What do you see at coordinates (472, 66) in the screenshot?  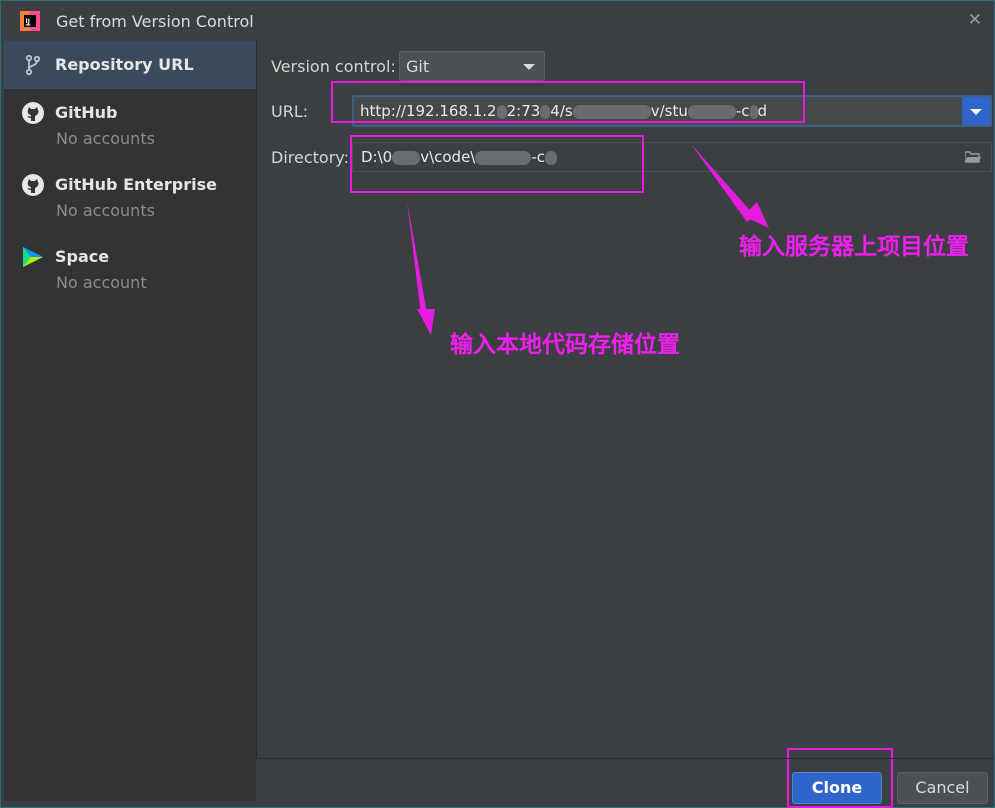 I see `version-control-select: Git` at bounding box center [472, 66].